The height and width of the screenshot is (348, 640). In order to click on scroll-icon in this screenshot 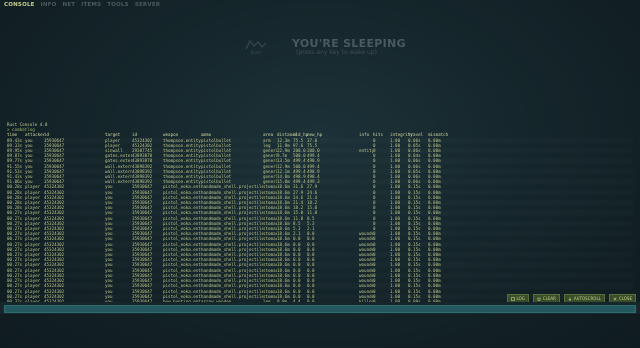, I will do `click(570, 299)`.